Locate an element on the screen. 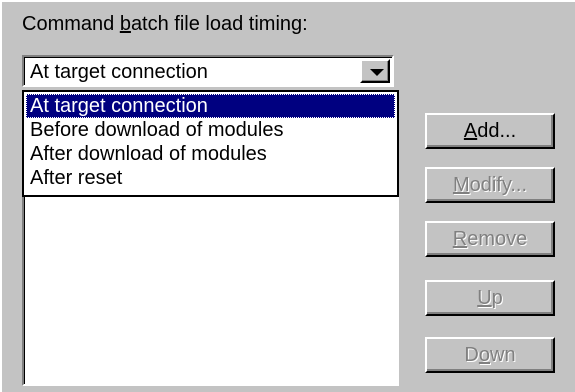  dropdown-option-after-reset: After reset is located at coordinates (210, 178).